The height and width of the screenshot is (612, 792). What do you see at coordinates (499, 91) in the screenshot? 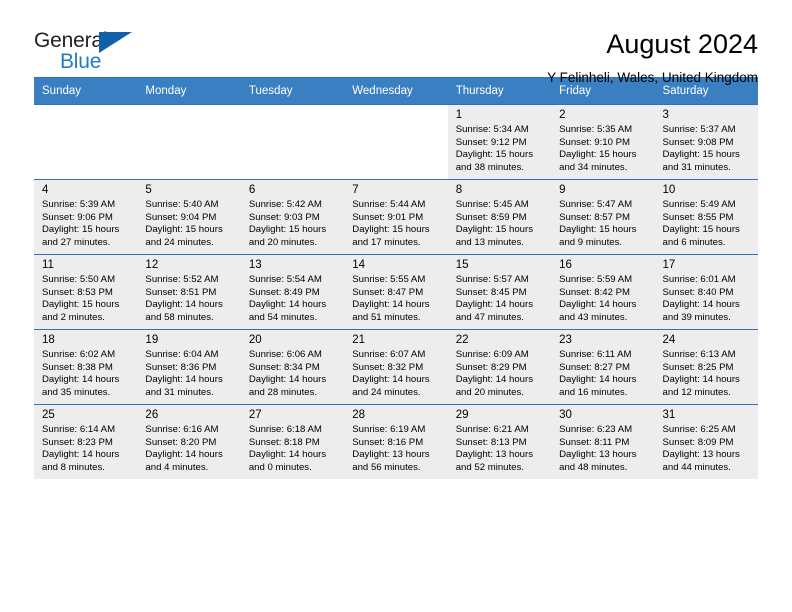
I see `weekday-header-thursday: Thursday` at bounding box center [499, 91].